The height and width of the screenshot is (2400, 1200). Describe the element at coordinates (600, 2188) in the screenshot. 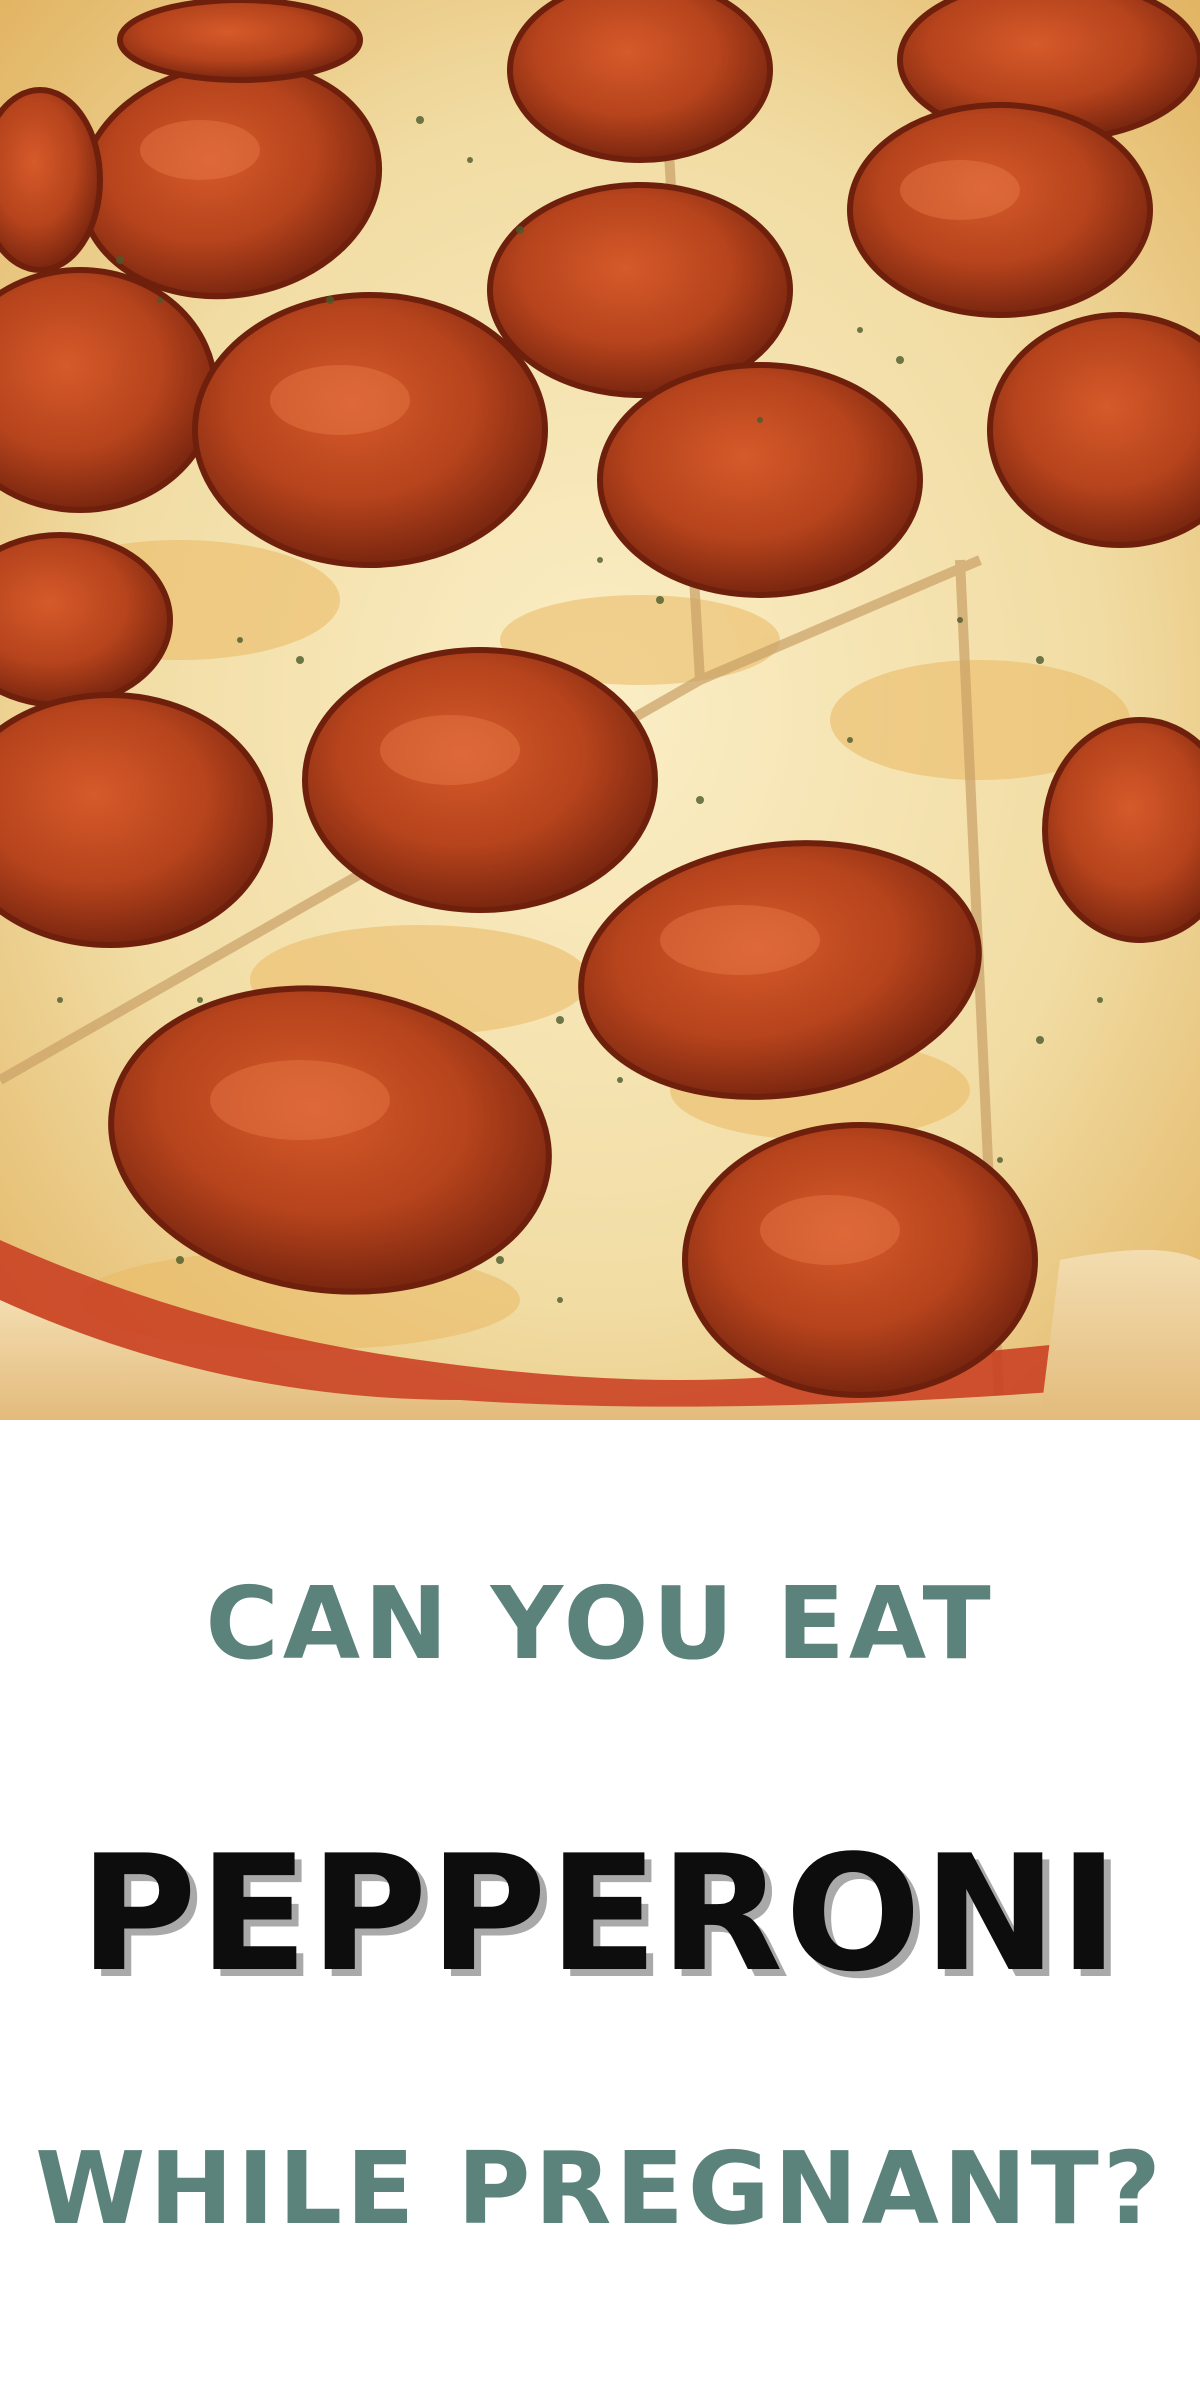

I see `headline-line-3: WHILE PREGNANT?` at that location.